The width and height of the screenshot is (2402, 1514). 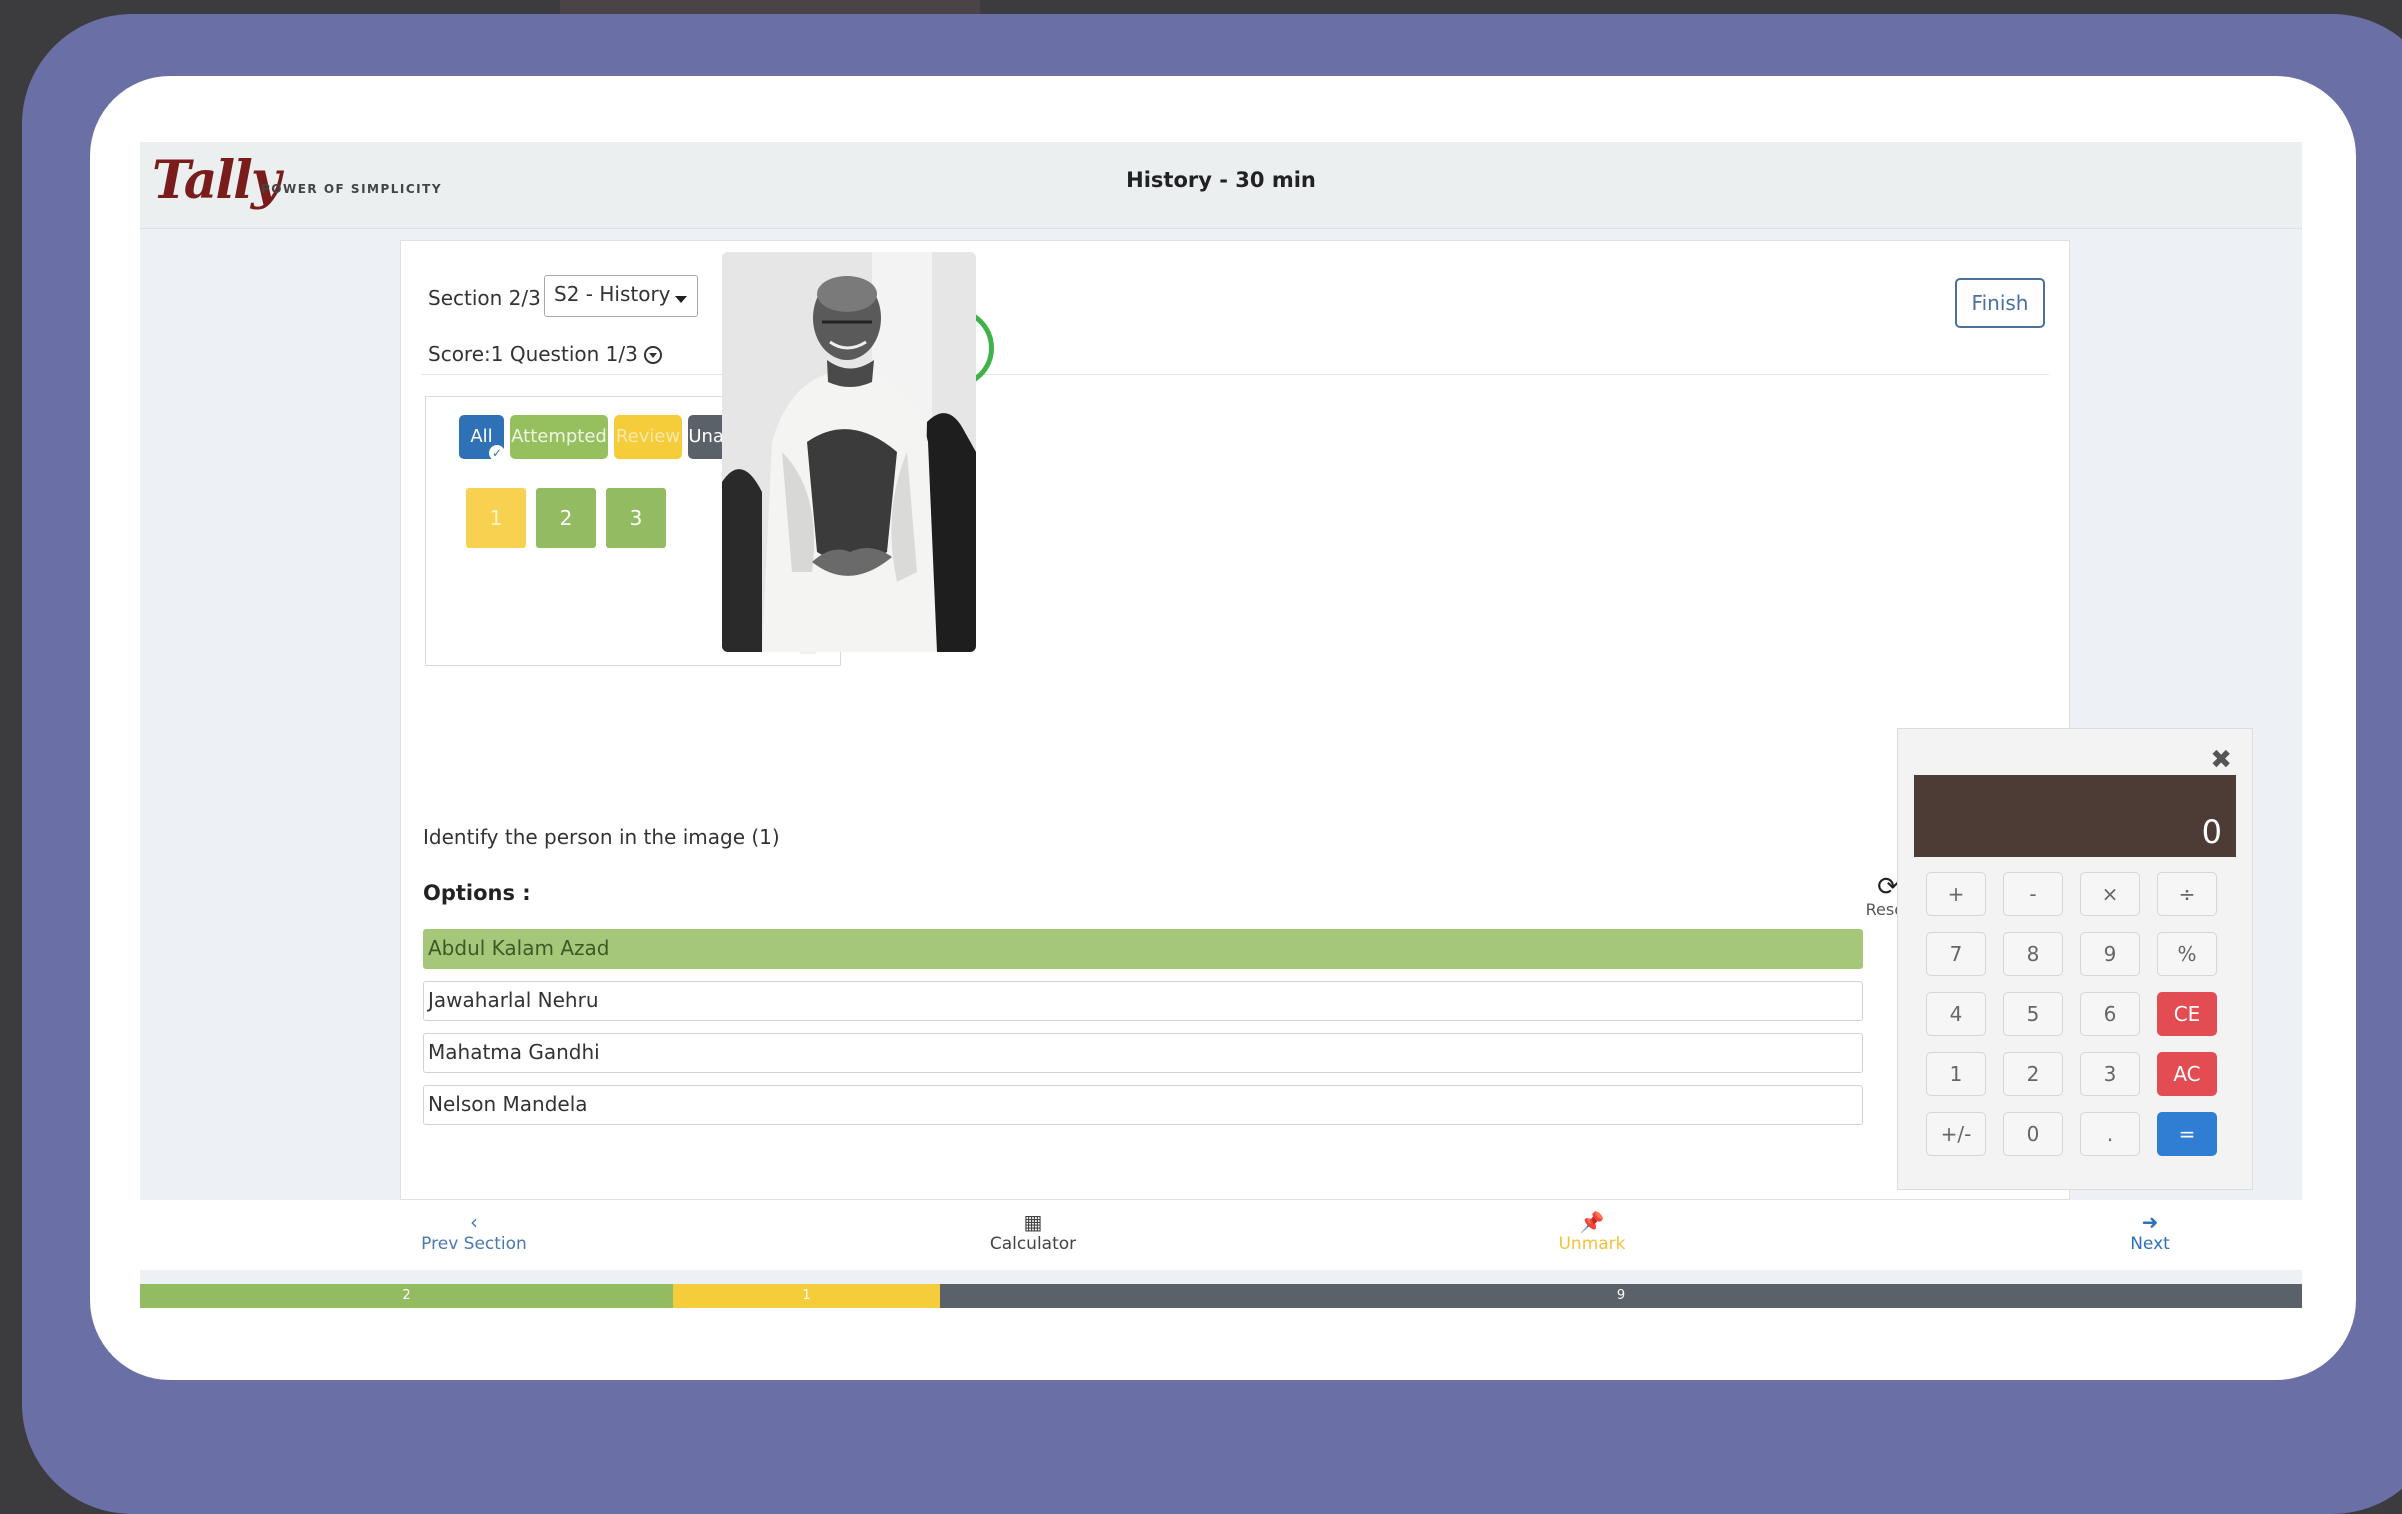 I want to click on calc-key: AC, so click(x=2187, y=1074).